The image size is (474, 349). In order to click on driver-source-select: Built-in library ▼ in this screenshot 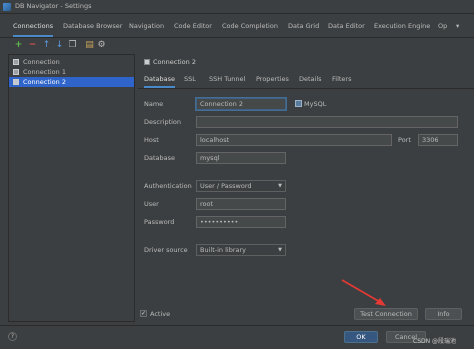, I will do `click(241, 250)`.